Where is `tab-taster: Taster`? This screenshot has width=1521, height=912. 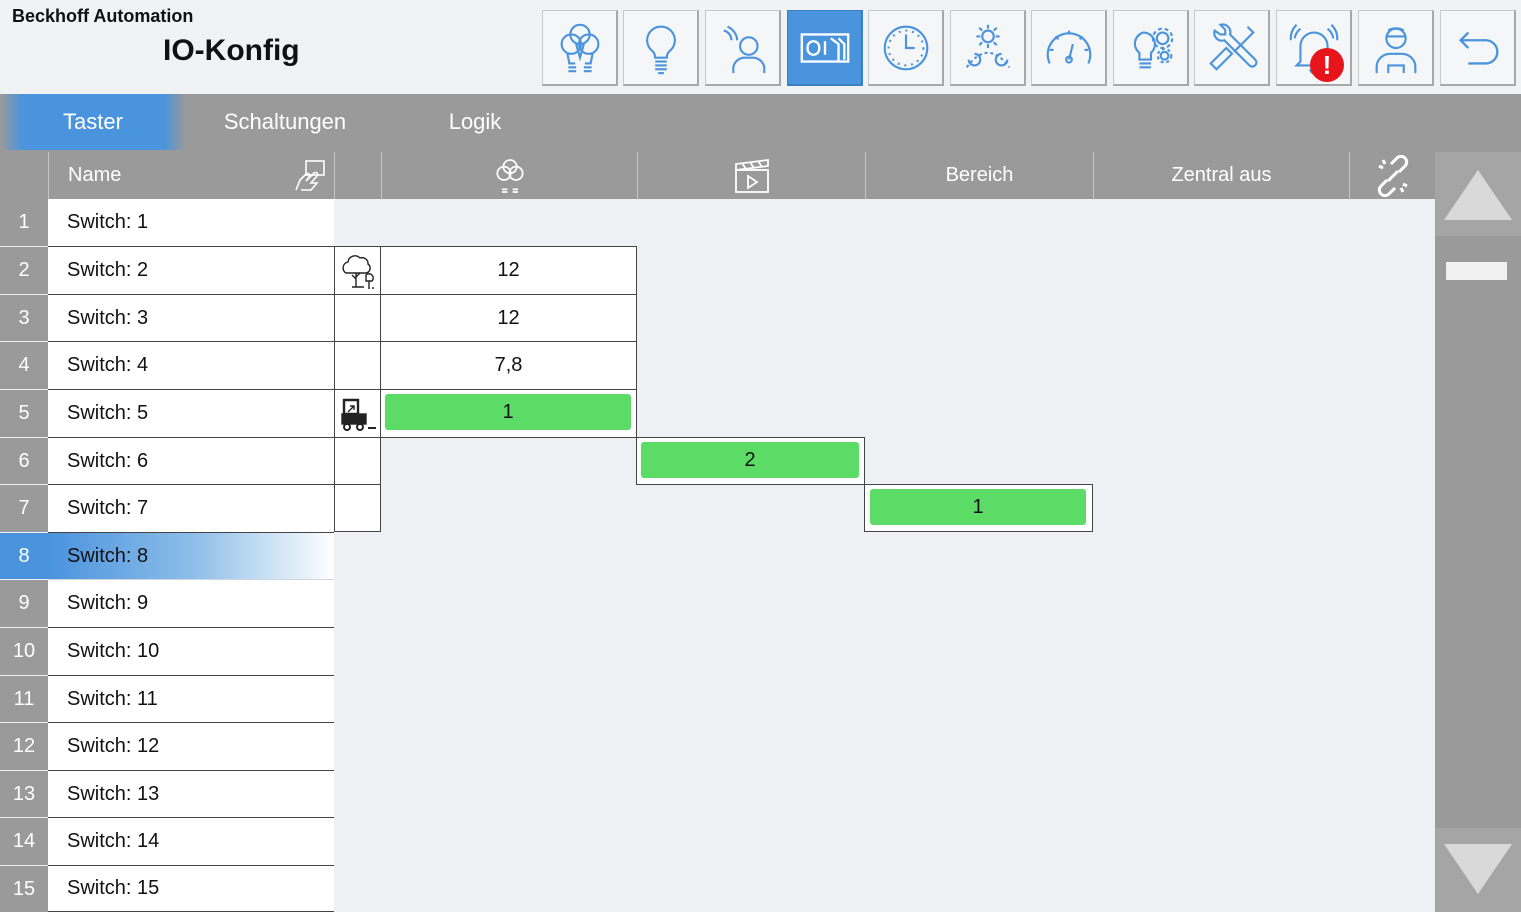
tab-taster: Taster is located at coordinates (93, 122).